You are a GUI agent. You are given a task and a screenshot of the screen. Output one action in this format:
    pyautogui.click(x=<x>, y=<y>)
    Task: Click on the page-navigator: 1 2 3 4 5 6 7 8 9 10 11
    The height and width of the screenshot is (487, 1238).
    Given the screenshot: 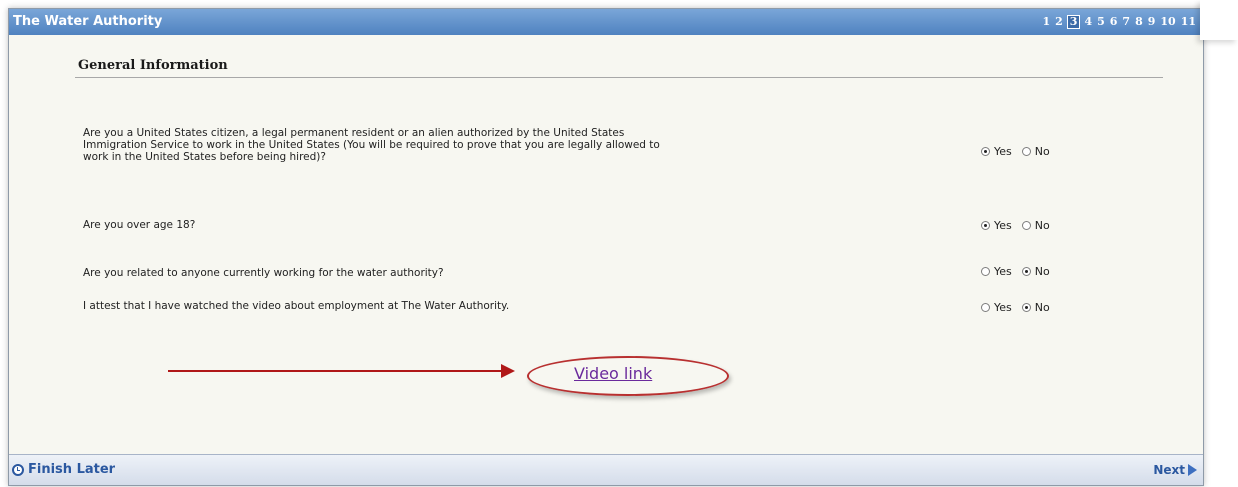 What is the action you would take?
    pyautogui.click(x=1119, y=22)
    